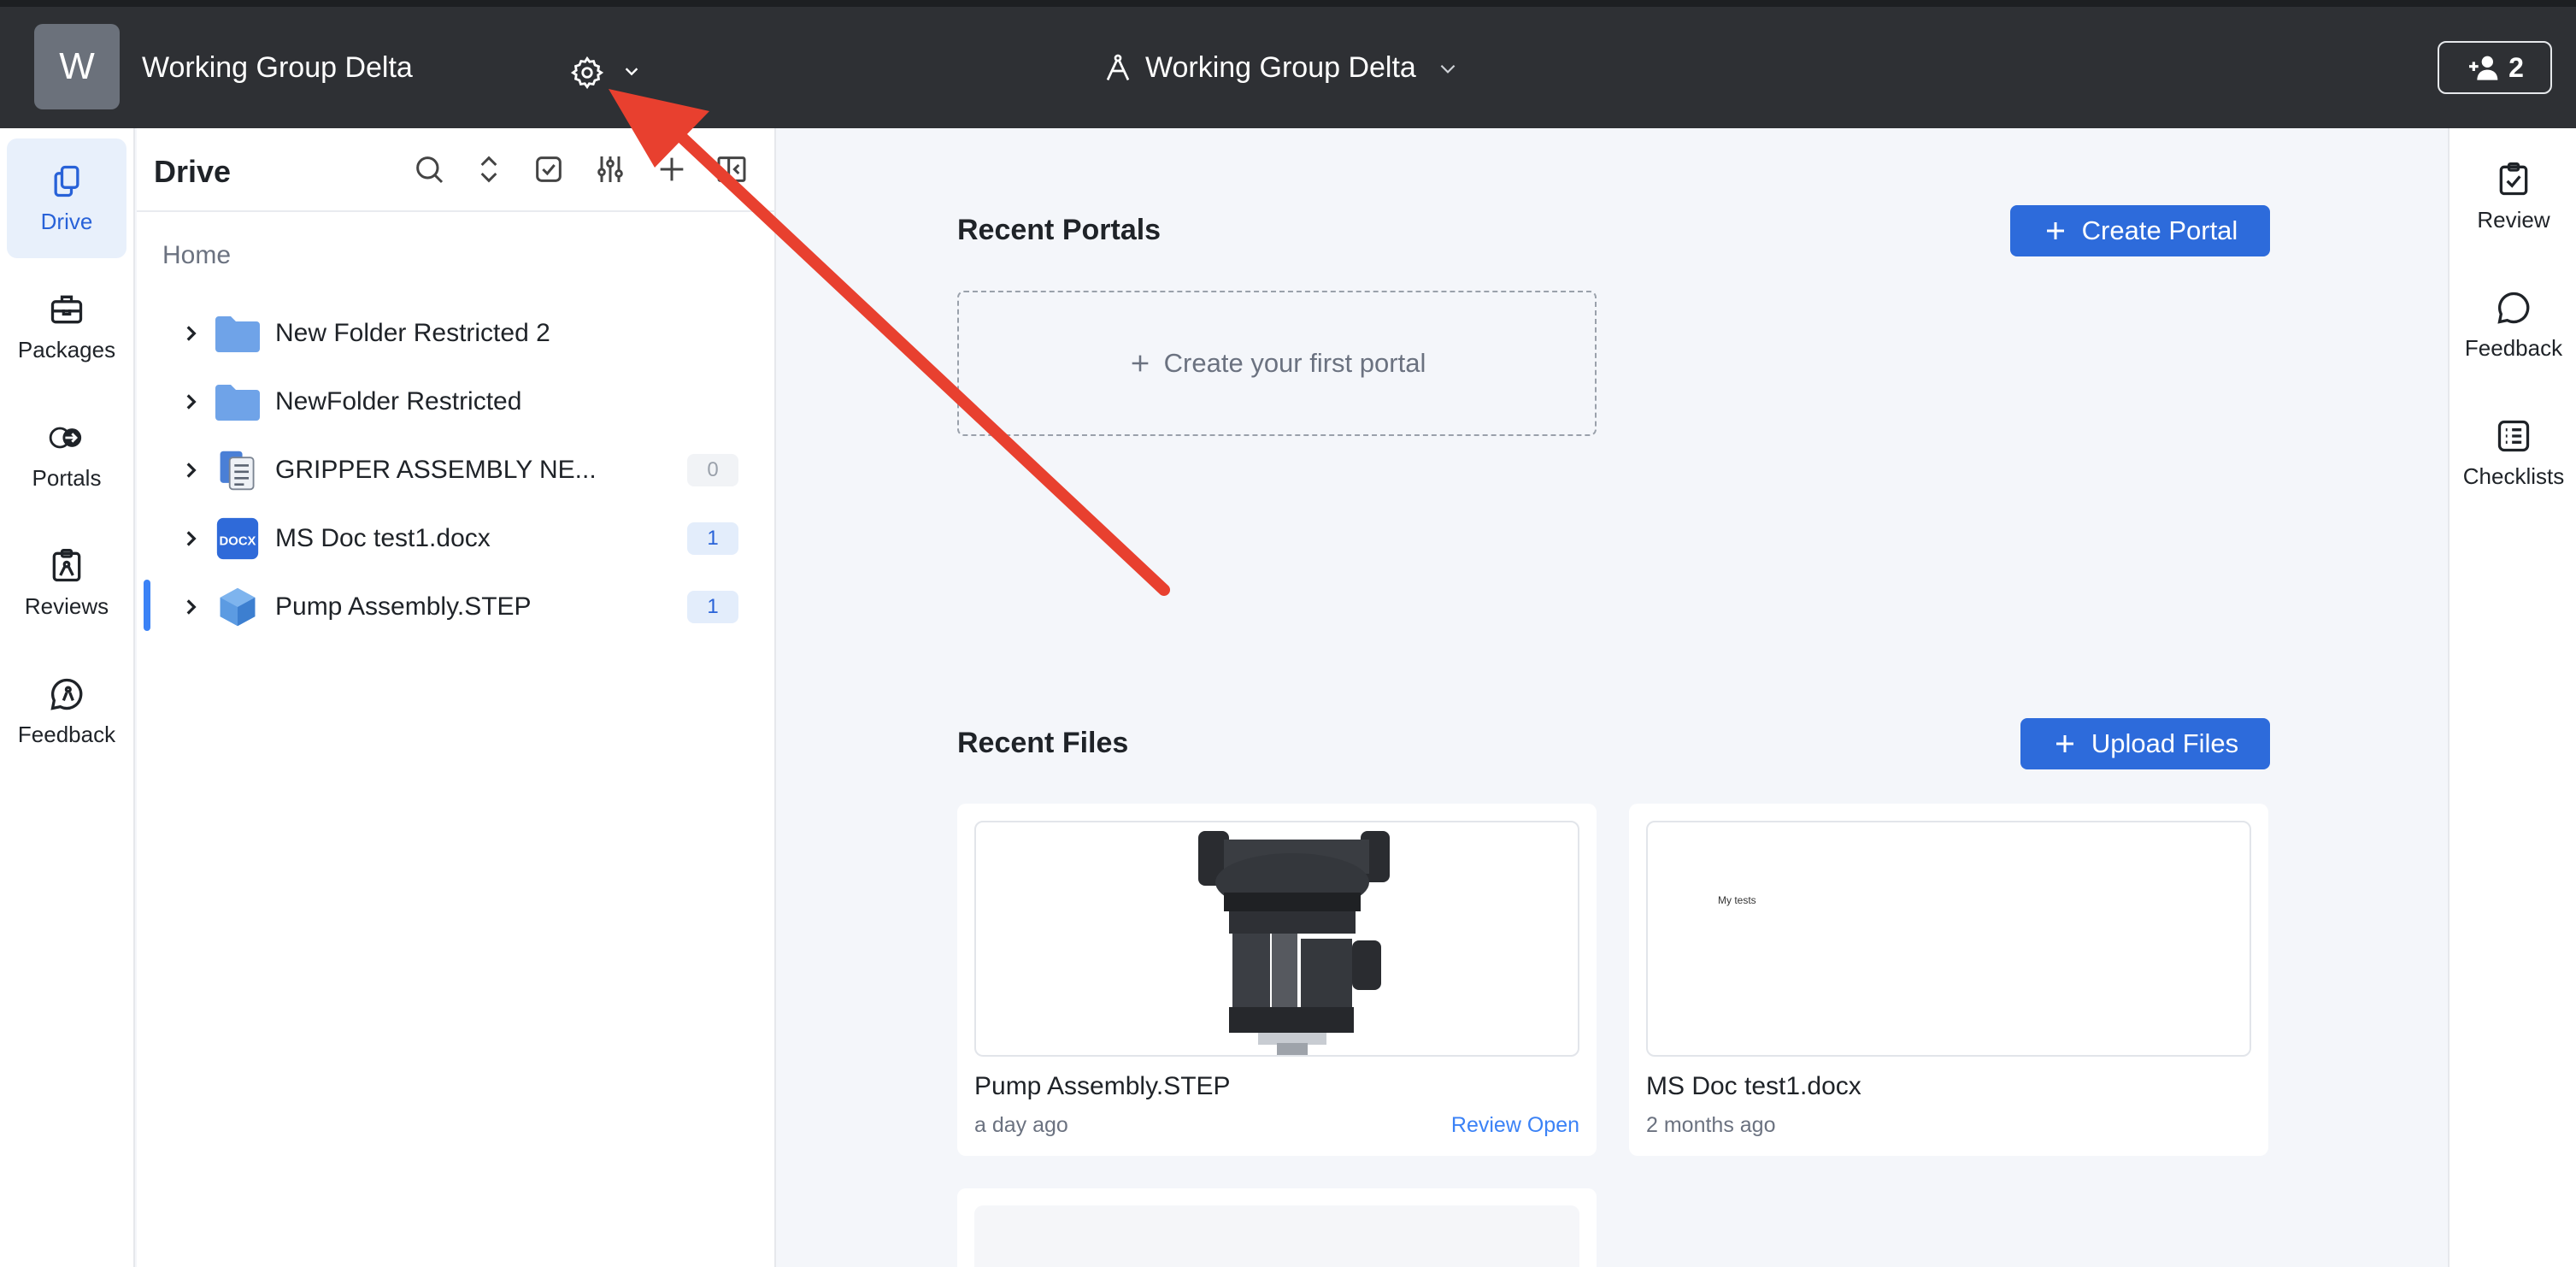 This screenshot has height=1267, width=2576. Describe the element at coordinates (66, 694) in the screenshot. I see `feedback-icon` at that location.